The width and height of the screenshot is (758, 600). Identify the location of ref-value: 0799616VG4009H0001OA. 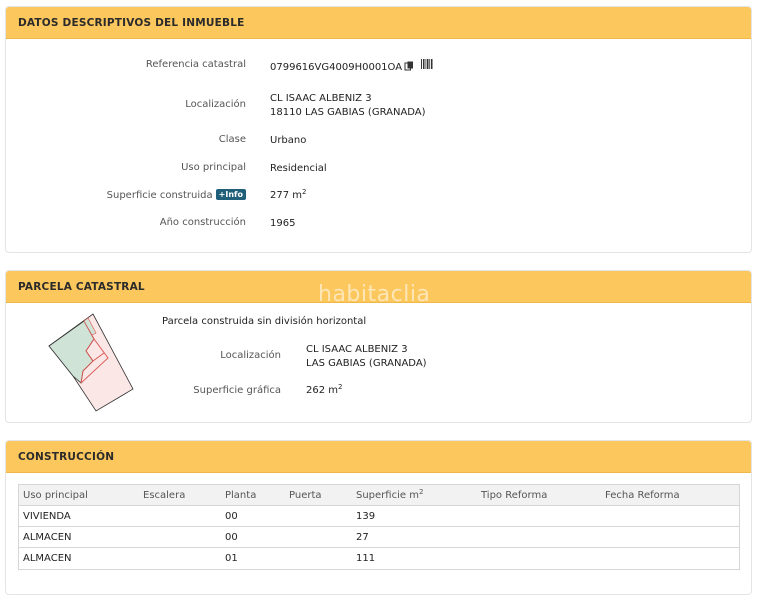
(336, 67).